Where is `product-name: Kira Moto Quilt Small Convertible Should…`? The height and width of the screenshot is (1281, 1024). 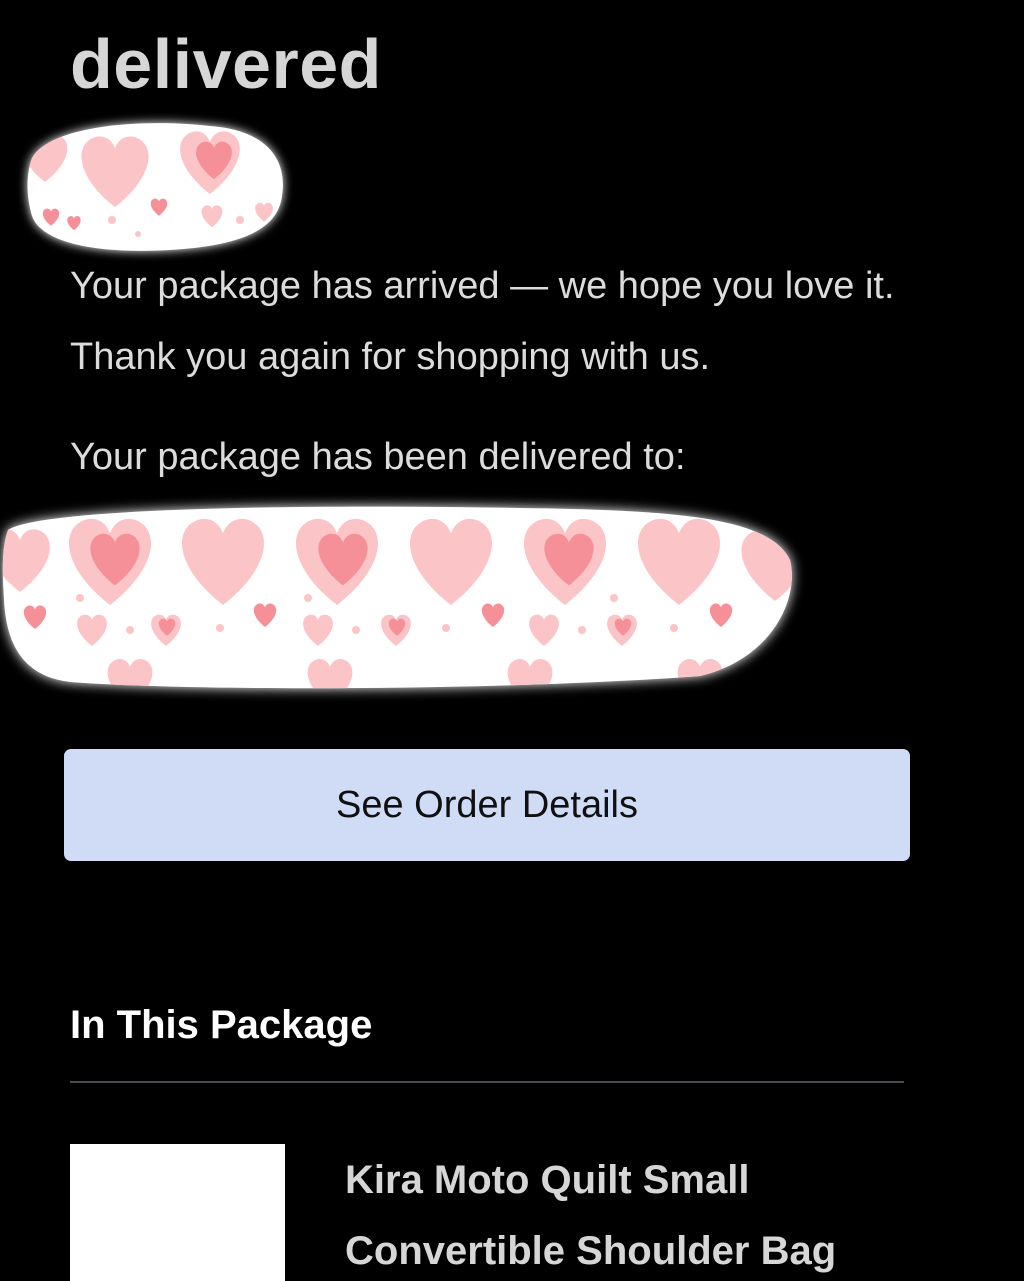 product-name: Kira Moto Quilt Small Convertible Should… is located at coordinates (655, 1213).